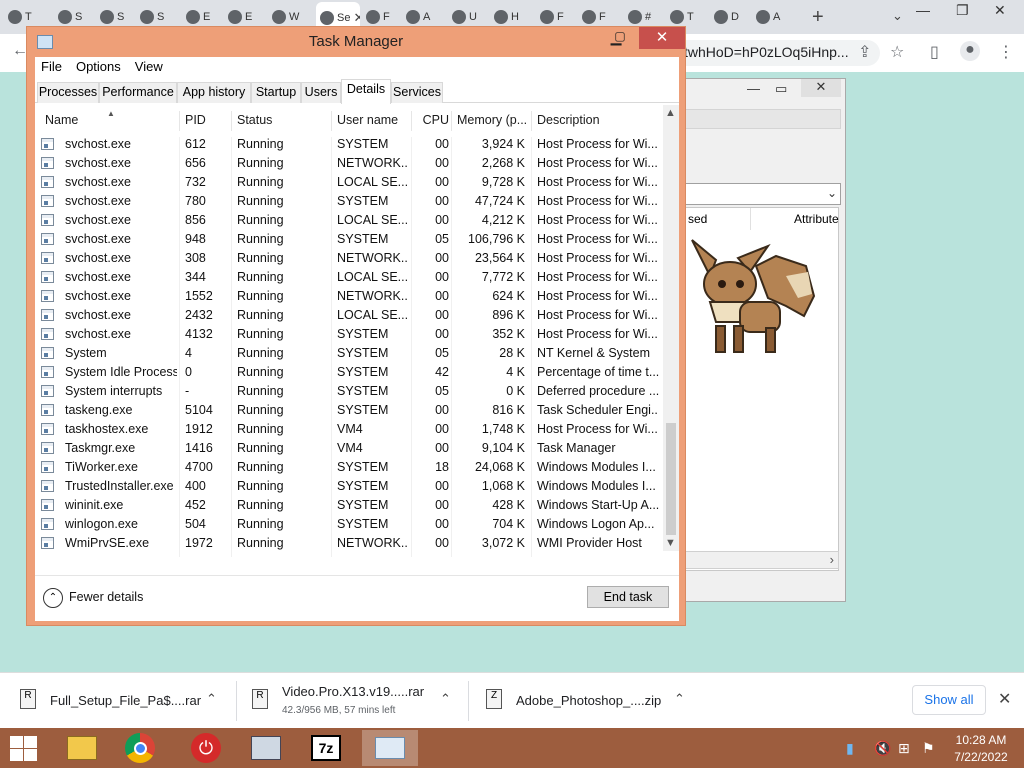 The width and height of the screenshot is (1024, 768). Describe the element at coordinates (287, 17) in the screenshot. I see `browser-tab: W` at that location.